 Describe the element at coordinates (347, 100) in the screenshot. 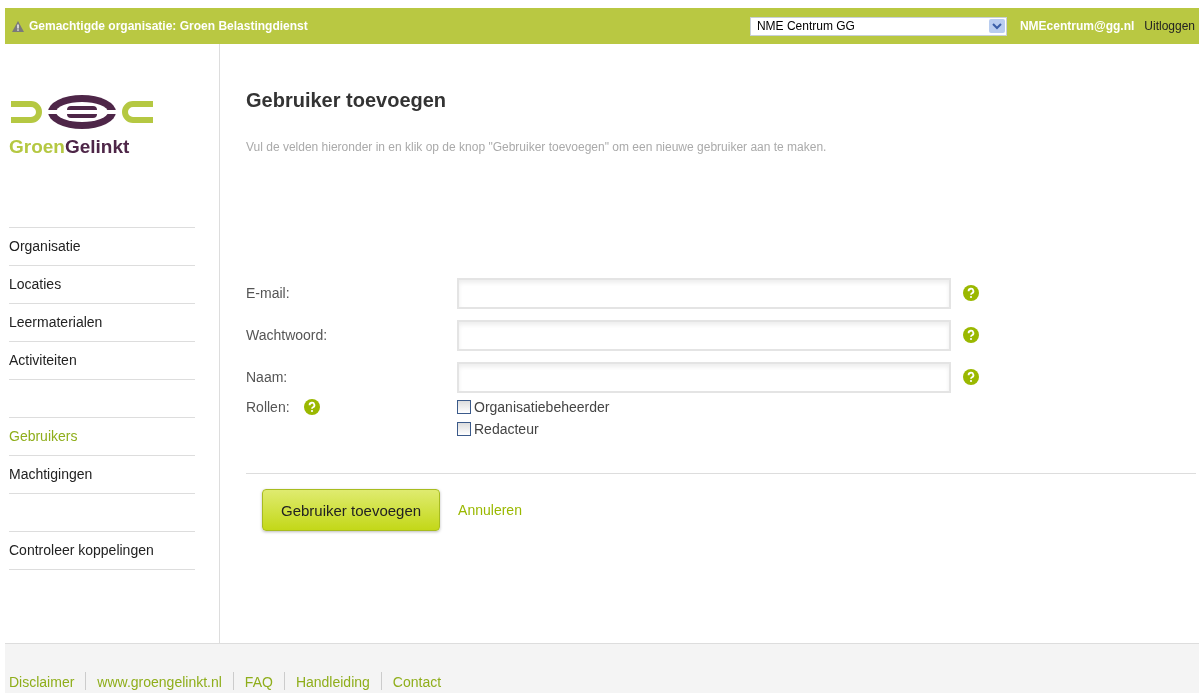

I see `page-title: Gebruiker toevoegen` at that location.